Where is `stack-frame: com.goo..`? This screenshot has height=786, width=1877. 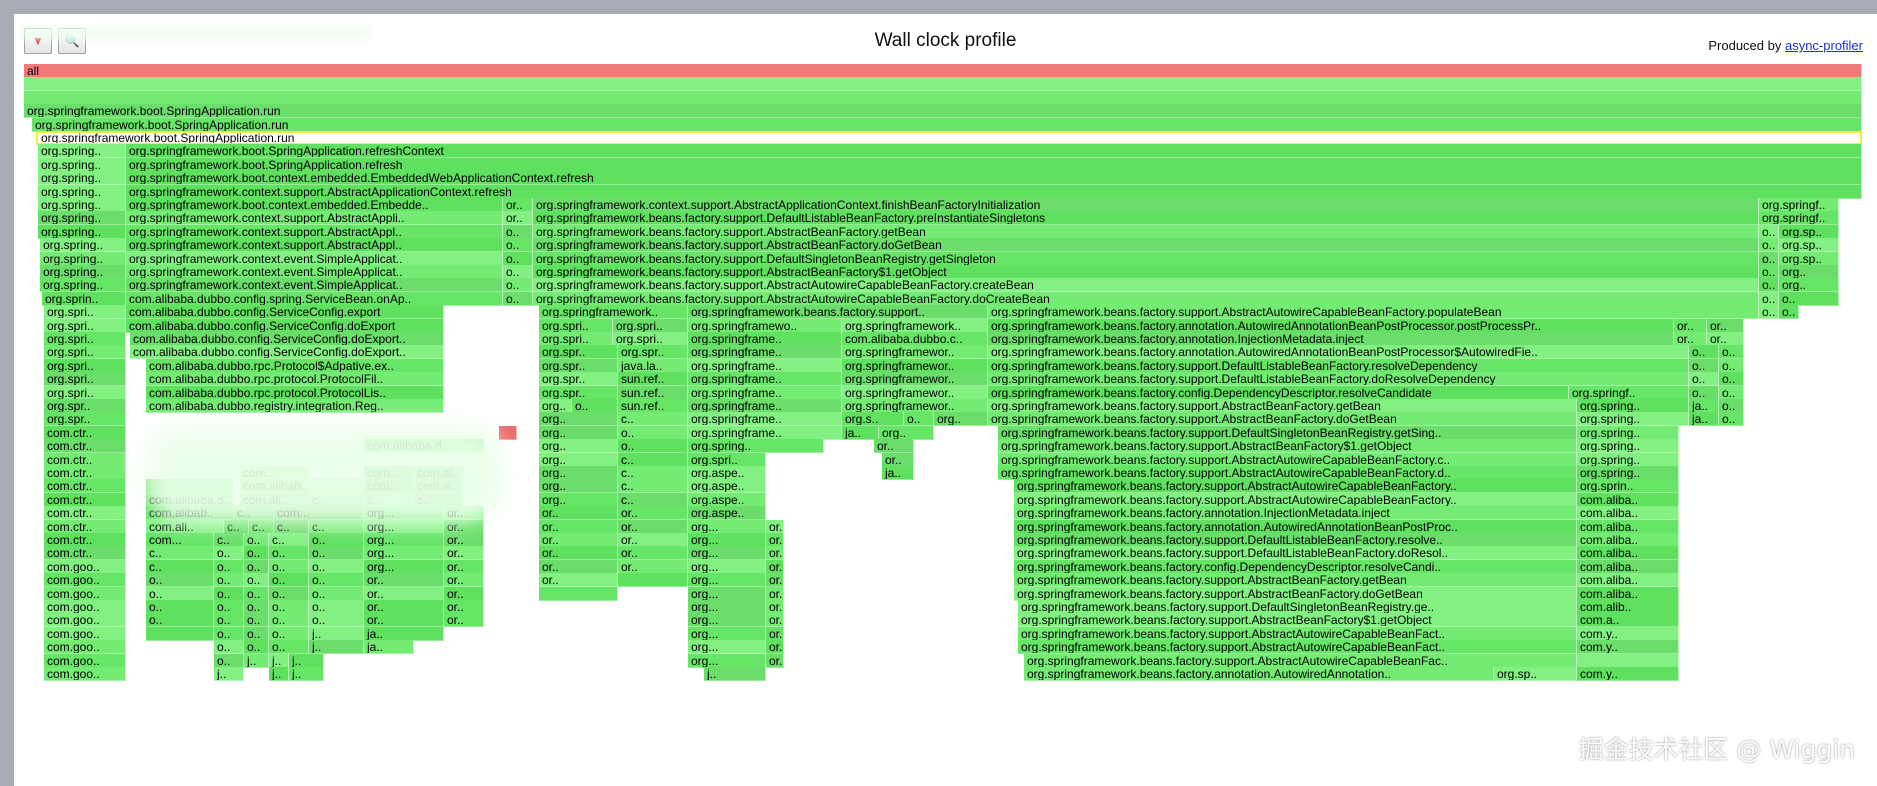
stack-frame: com.goo.. is located at coordinates (85, 633).